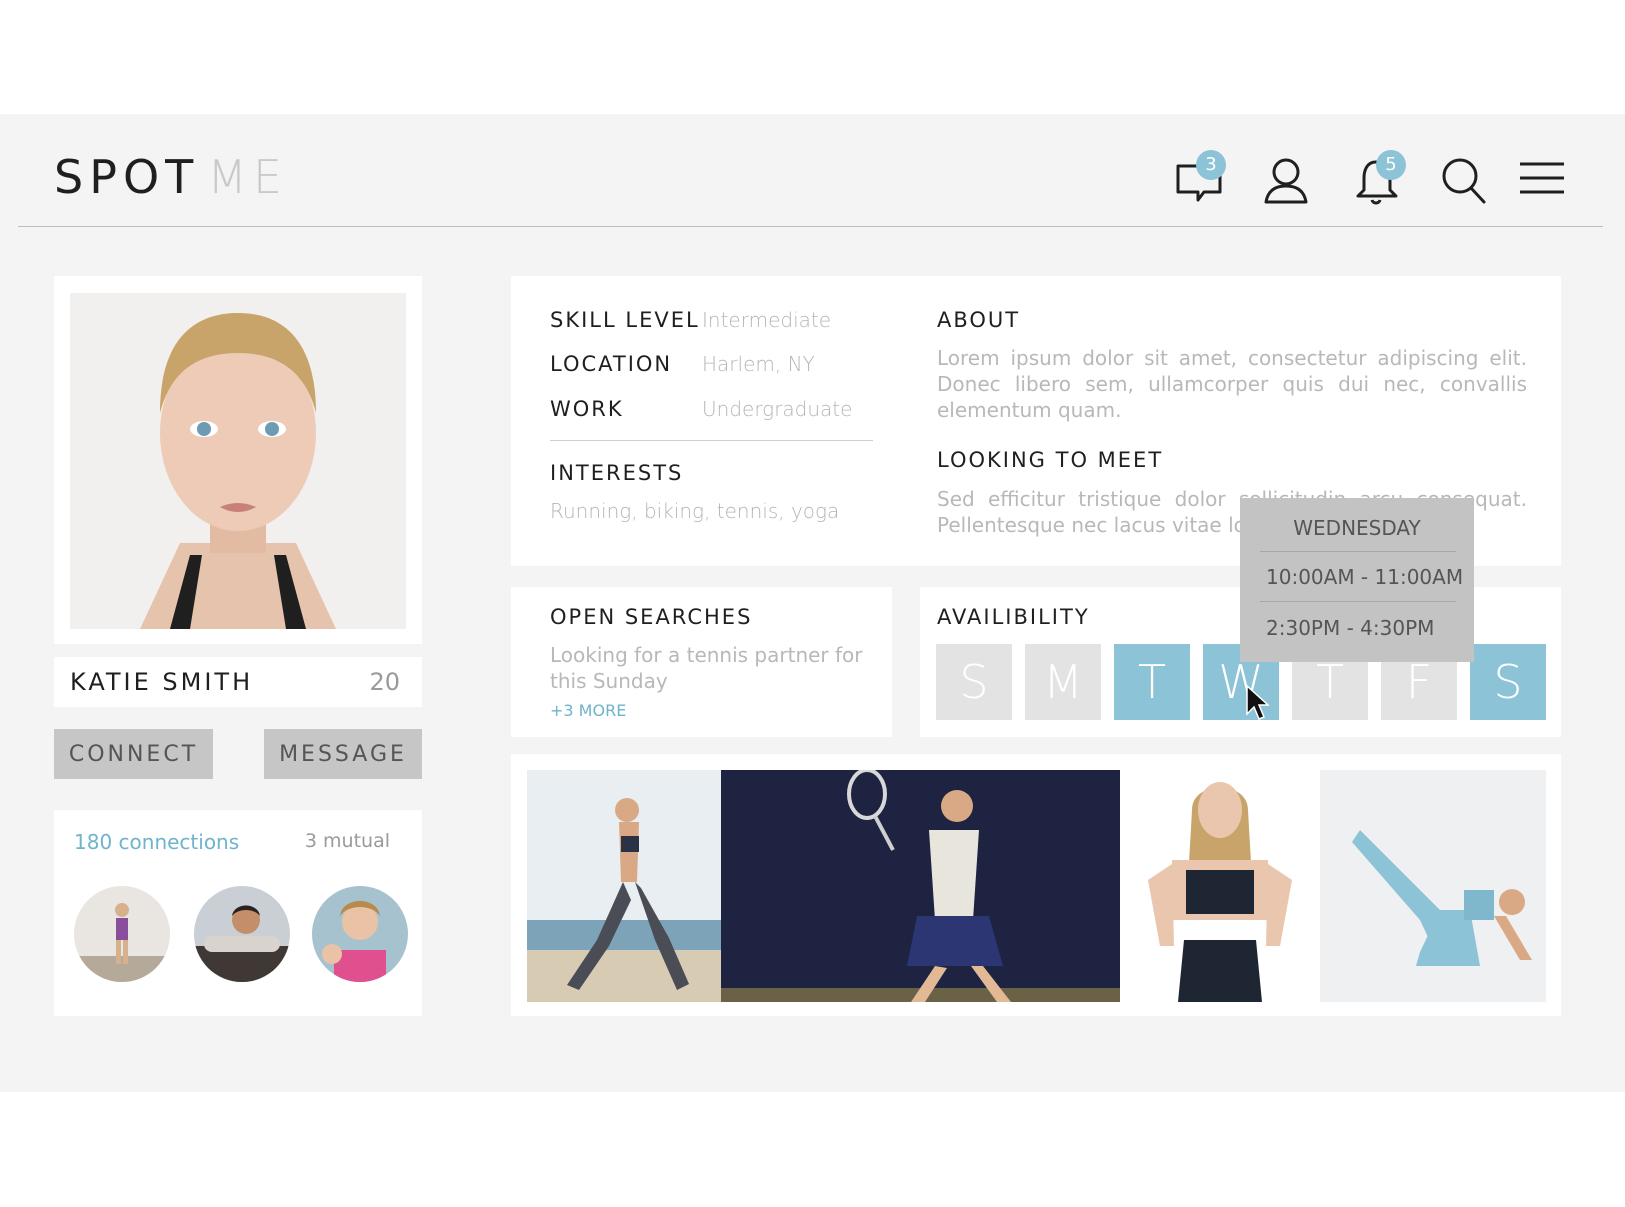  What do you see at coordinates (1357, 528) in the screenshot?
I see `popup-day-title: WEDNESDAY` at bounding box center [1357, 528].